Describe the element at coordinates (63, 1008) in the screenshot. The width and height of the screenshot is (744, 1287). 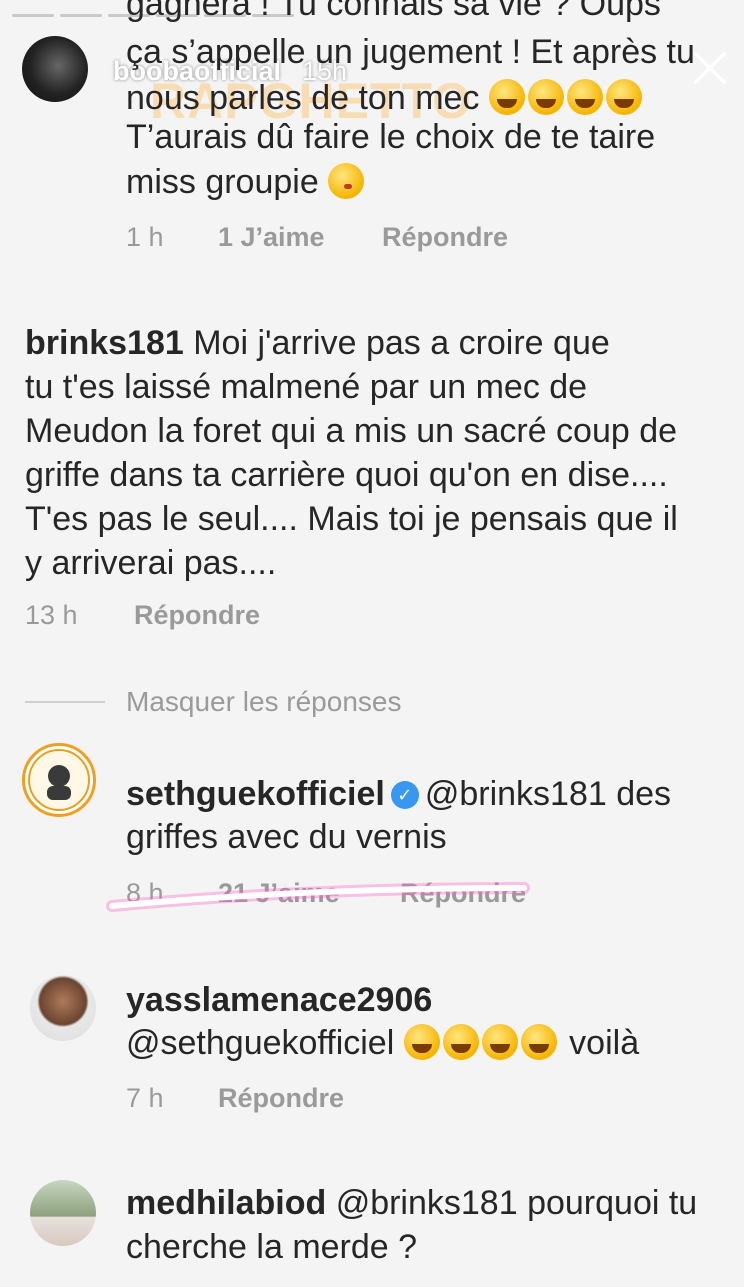
I see `reply2-avatar` at that location.